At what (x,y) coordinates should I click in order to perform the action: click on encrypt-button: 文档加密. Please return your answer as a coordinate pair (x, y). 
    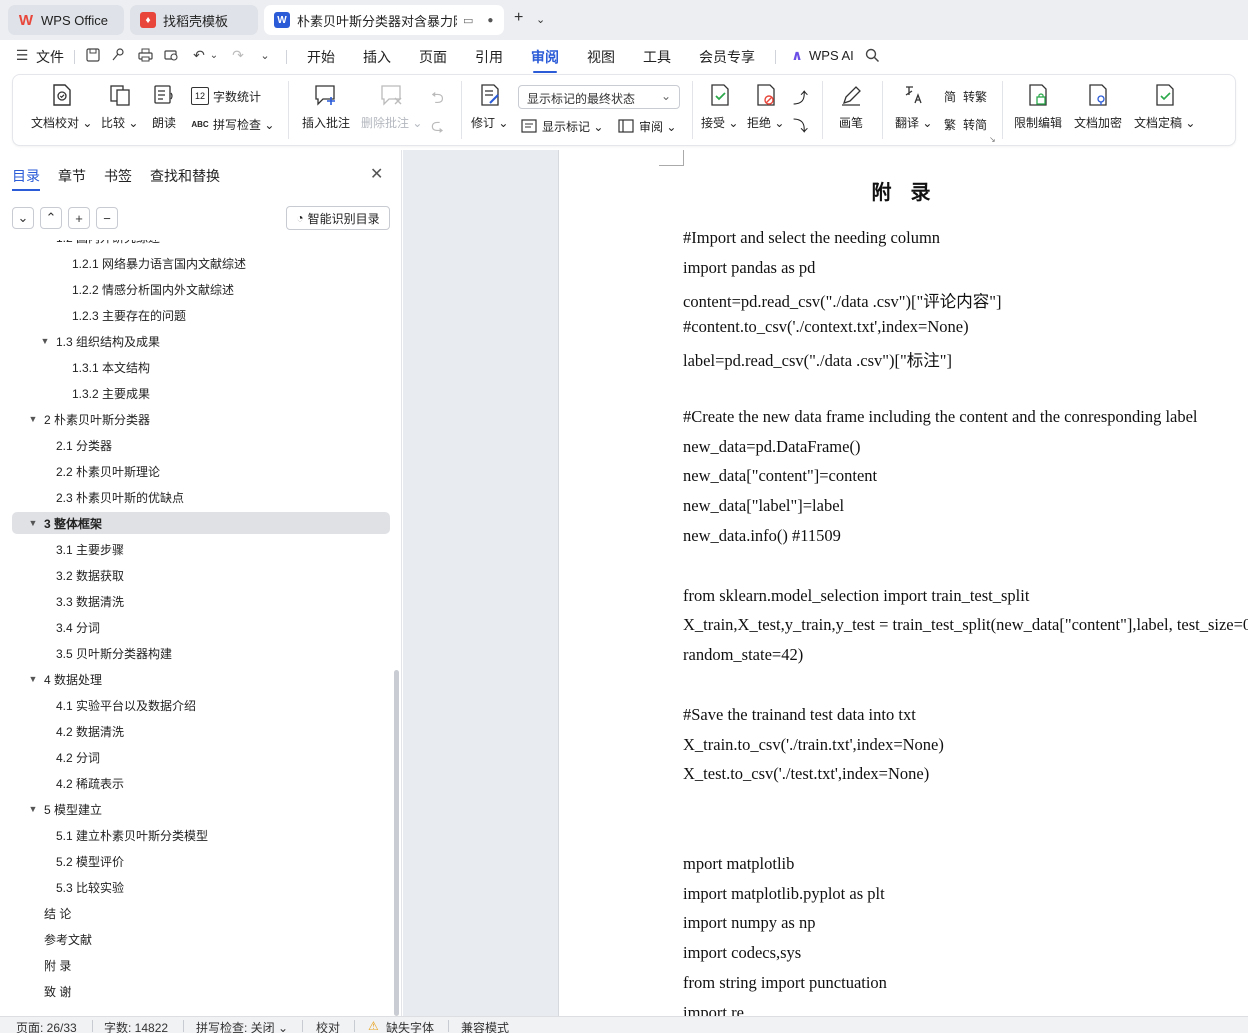
    Looking at the image, I should click on (1098, 107).